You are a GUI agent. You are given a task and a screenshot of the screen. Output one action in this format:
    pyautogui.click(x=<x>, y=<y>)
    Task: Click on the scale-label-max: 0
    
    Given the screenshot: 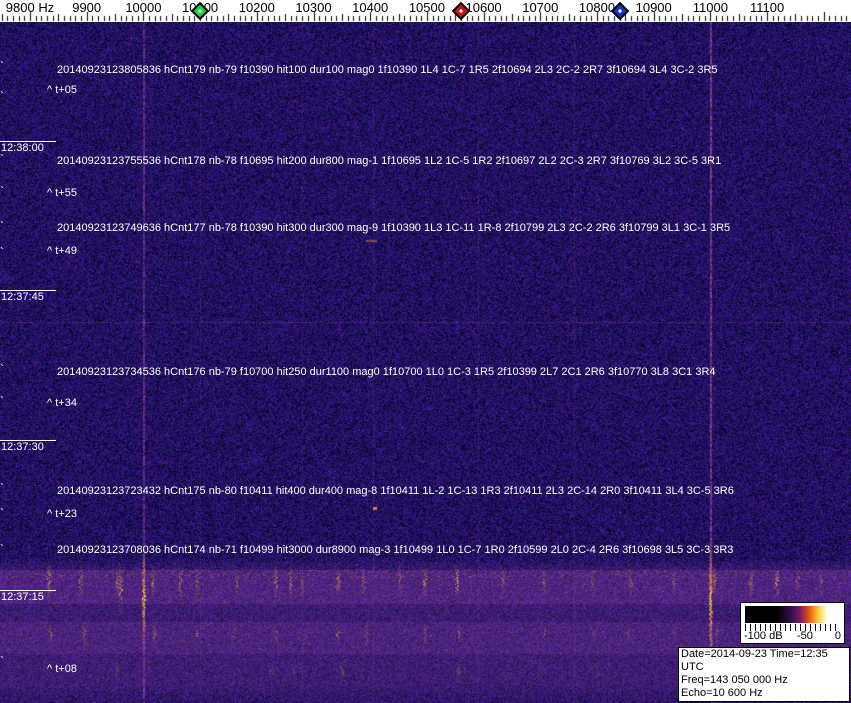 What is the action you would take?
    pyautogui.click(x=837, y=636)
    